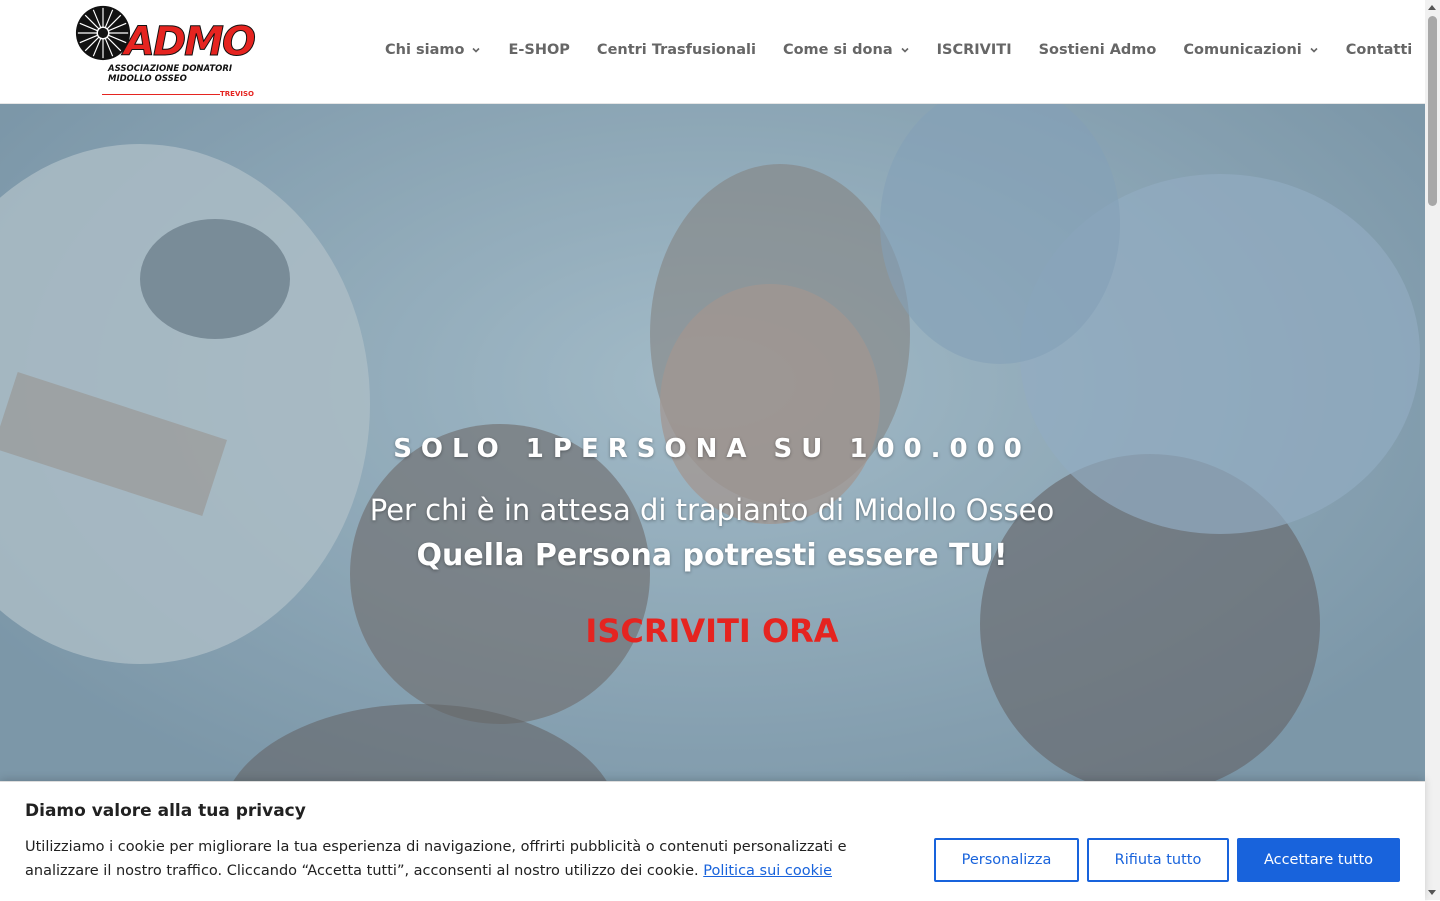 The image size is (1440, 901). I want to click on nav-chi-siamo: Chi siamo, so click(433, 50).